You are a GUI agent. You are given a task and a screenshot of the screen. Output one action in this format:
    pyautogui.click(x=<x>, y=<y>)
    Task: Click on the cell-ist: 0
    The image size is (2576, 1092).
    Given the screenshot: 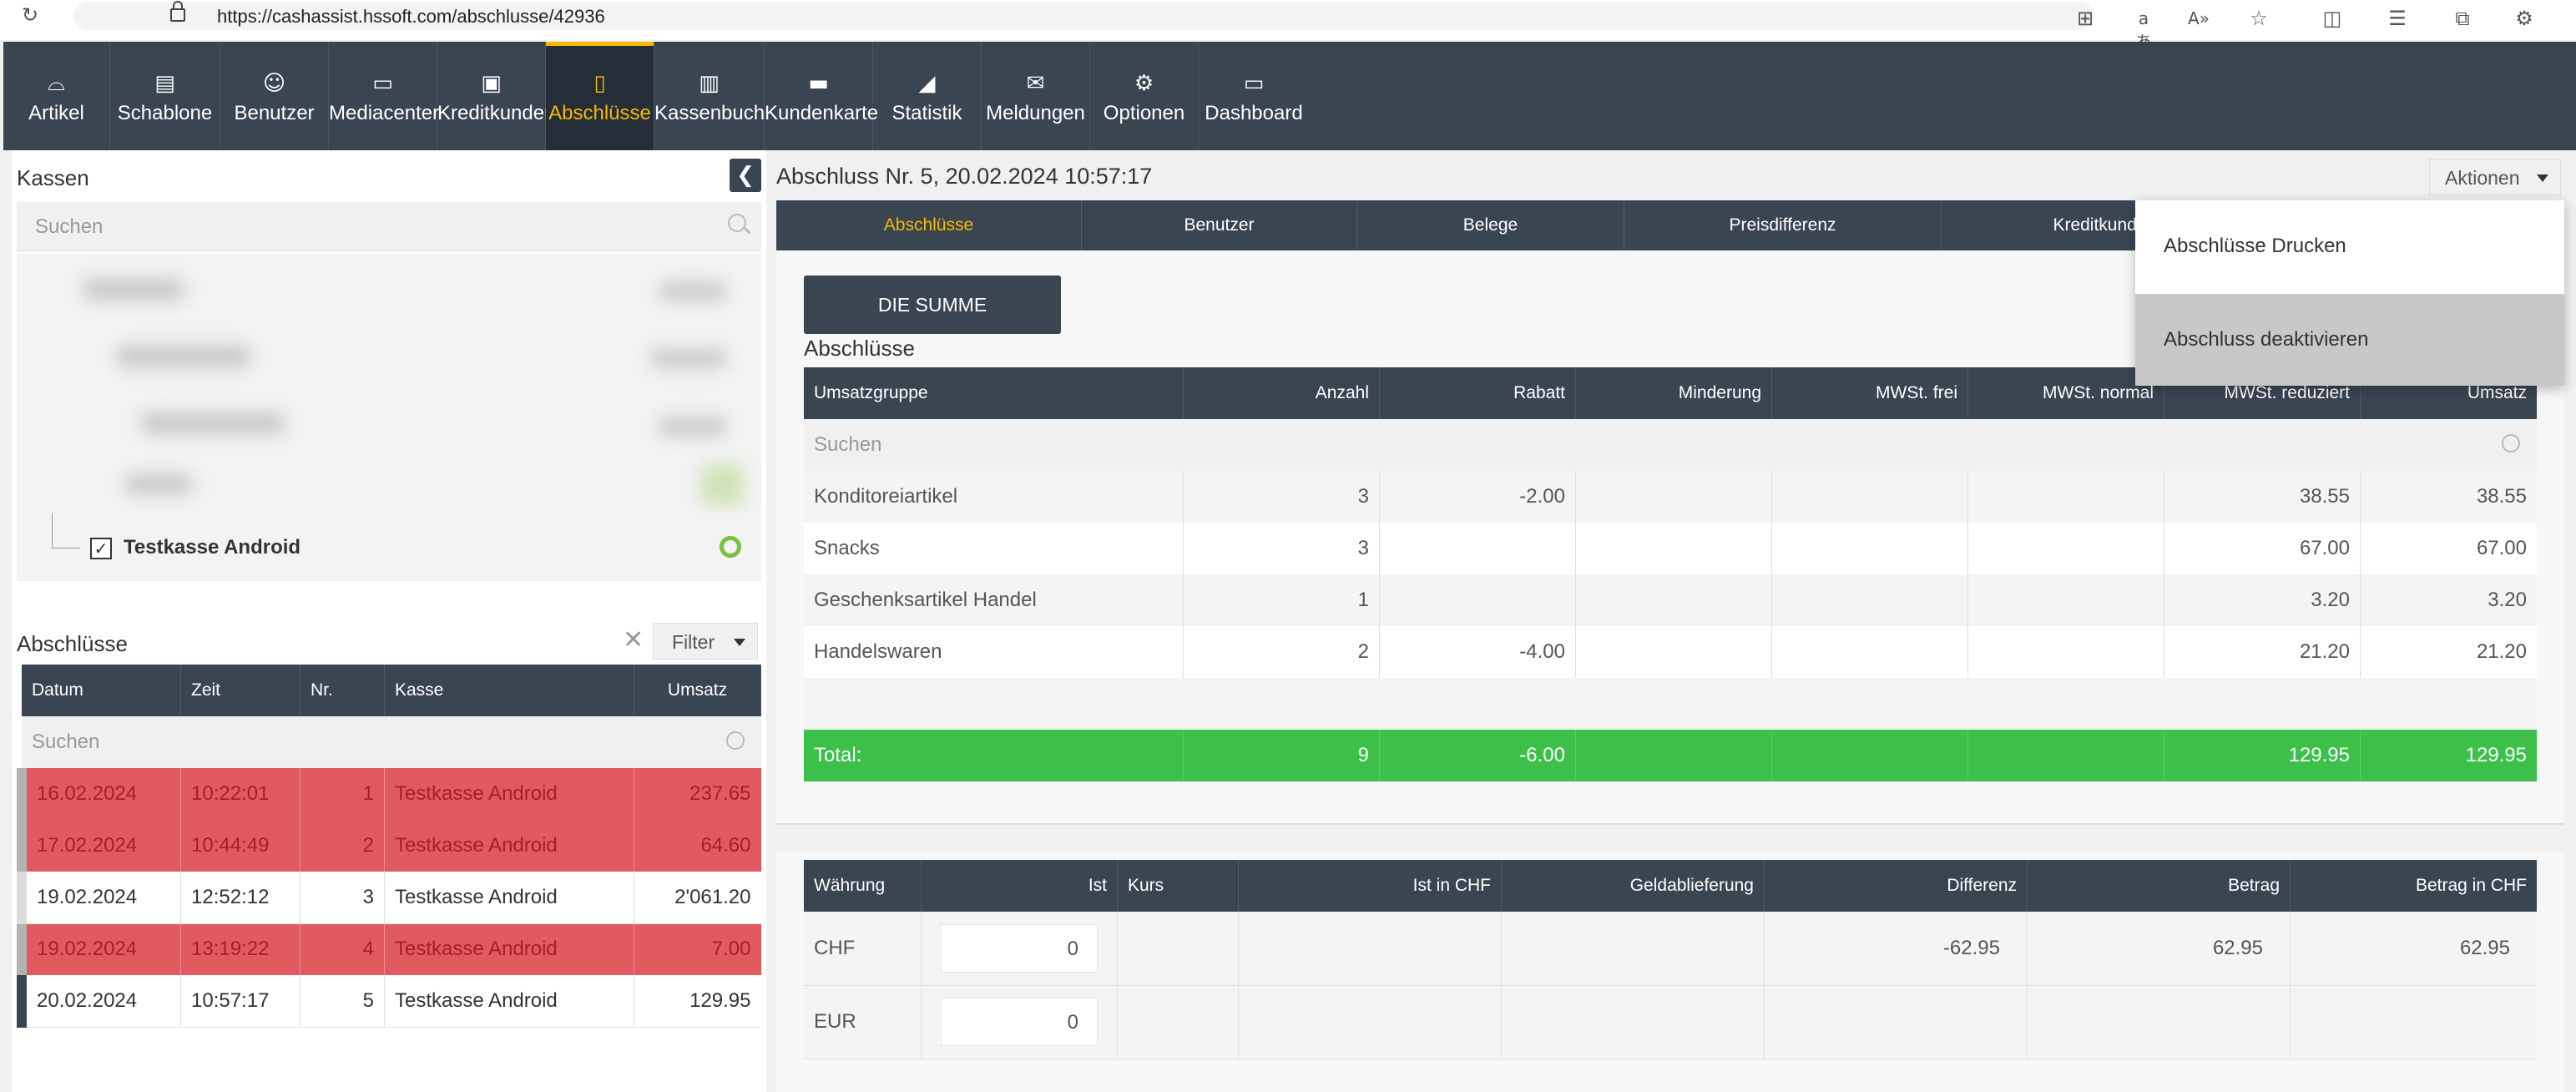 What is the action you would take?
    pyautogui.click(x=1019, y=948)
    